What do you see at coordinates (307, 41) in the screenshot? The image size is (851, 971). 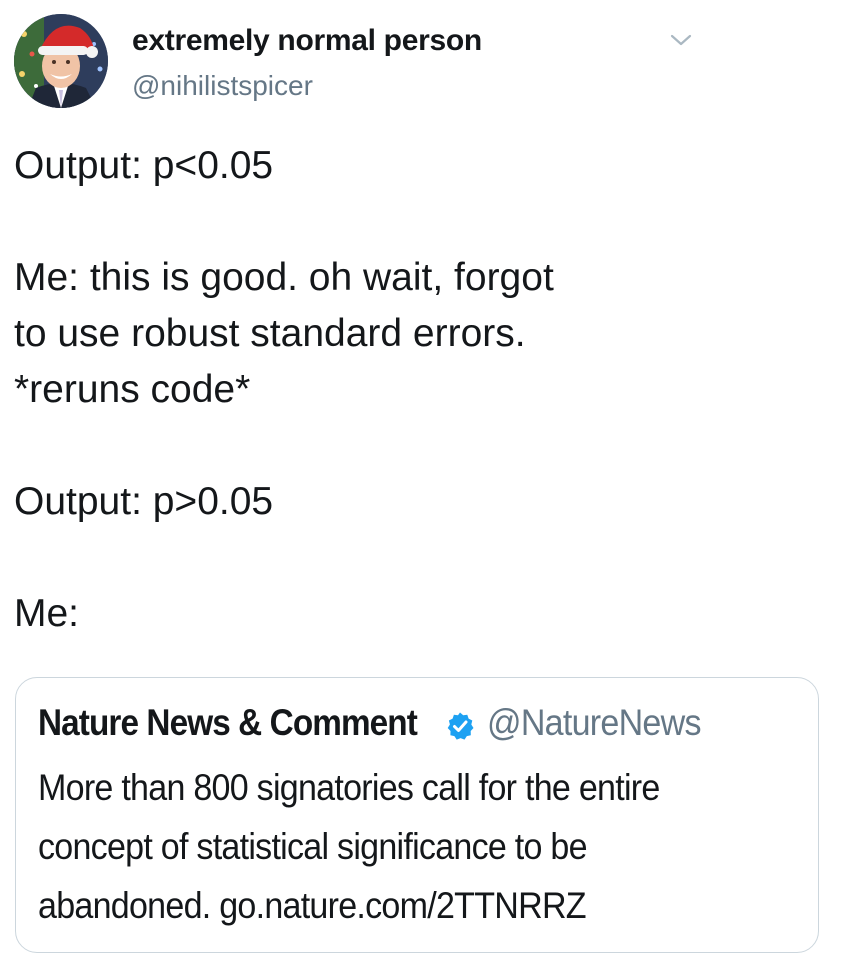 I see `author-display-name: extremely normal person` at bounding box center [307, 41].